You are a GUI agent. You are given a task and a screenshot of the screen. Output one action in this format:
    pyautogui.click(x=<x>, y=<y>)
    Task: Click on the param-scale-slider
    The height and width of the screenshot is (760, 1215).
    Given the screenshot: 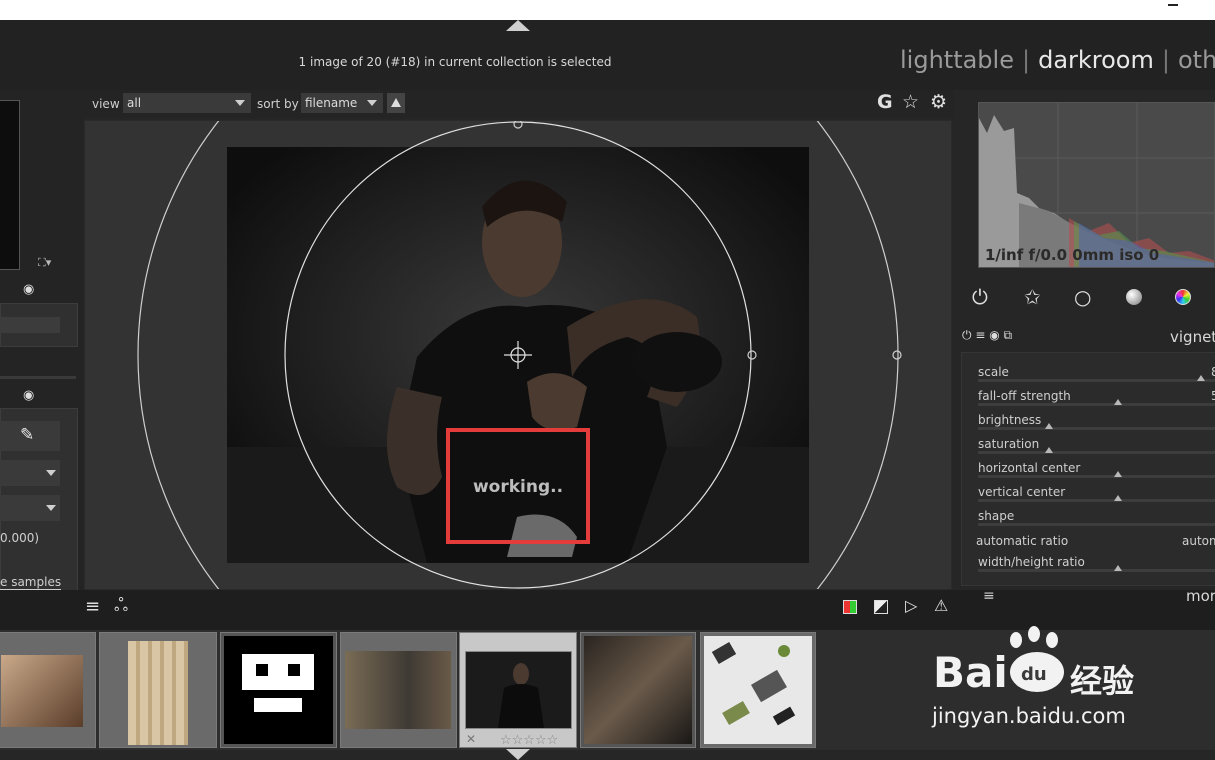 What is the action you would take?
    pyautogui.click(x=1096, y=380)
    